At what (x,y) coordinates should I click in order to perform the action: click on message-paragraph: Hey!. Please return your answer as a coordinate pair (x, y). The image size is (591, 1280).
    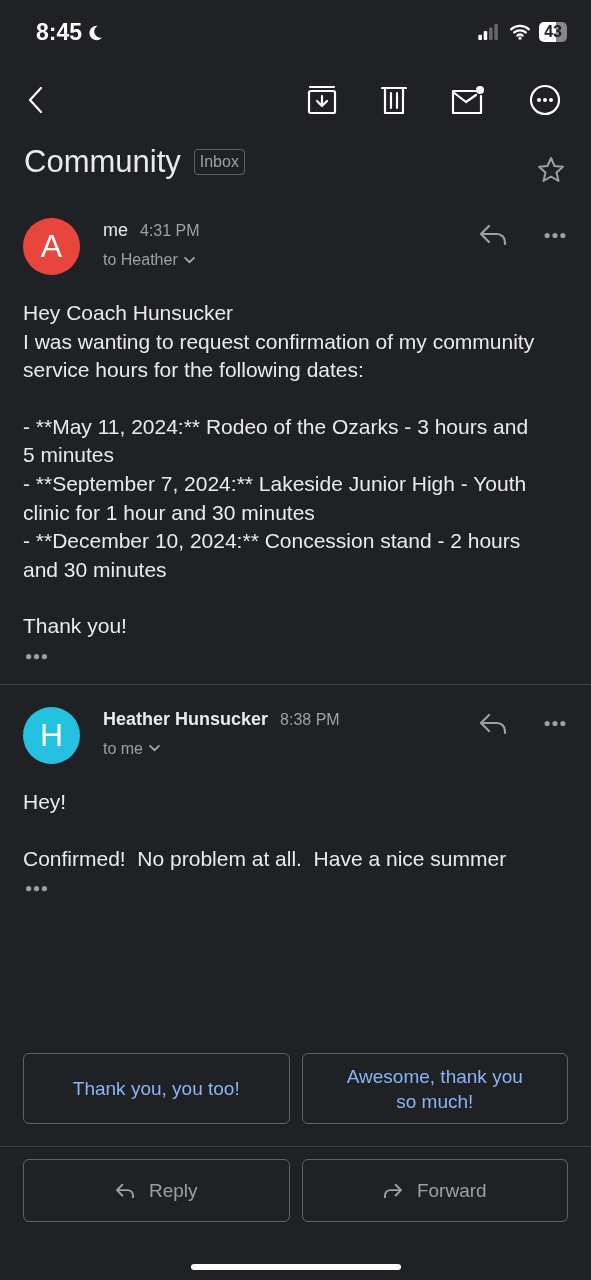
    Looking at the image, I should click on (45, 801).